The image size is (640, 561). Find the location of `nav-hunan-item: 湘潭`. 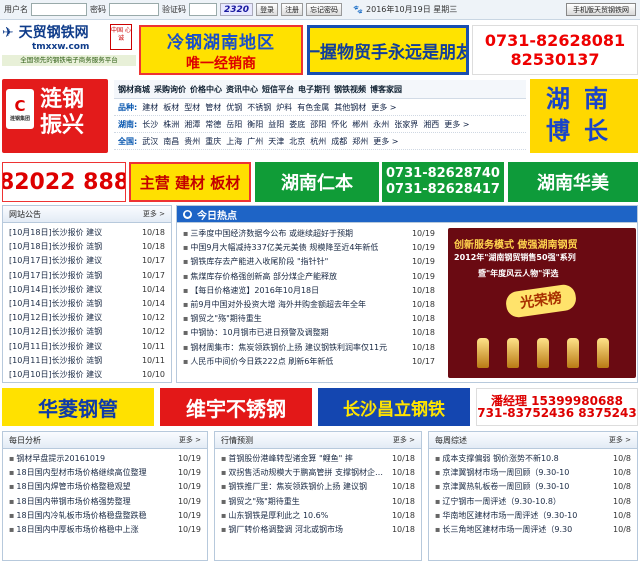

nav-hunan-item: 湘潭 is located at coordinates (192, 124).